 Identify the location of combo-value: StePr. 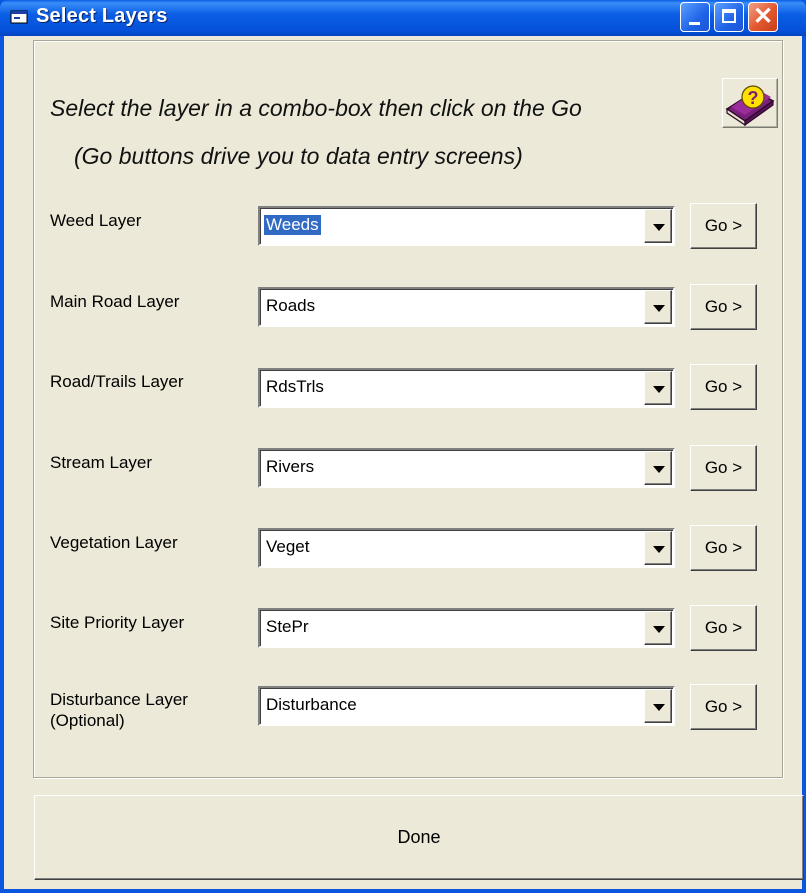
(287, 626).